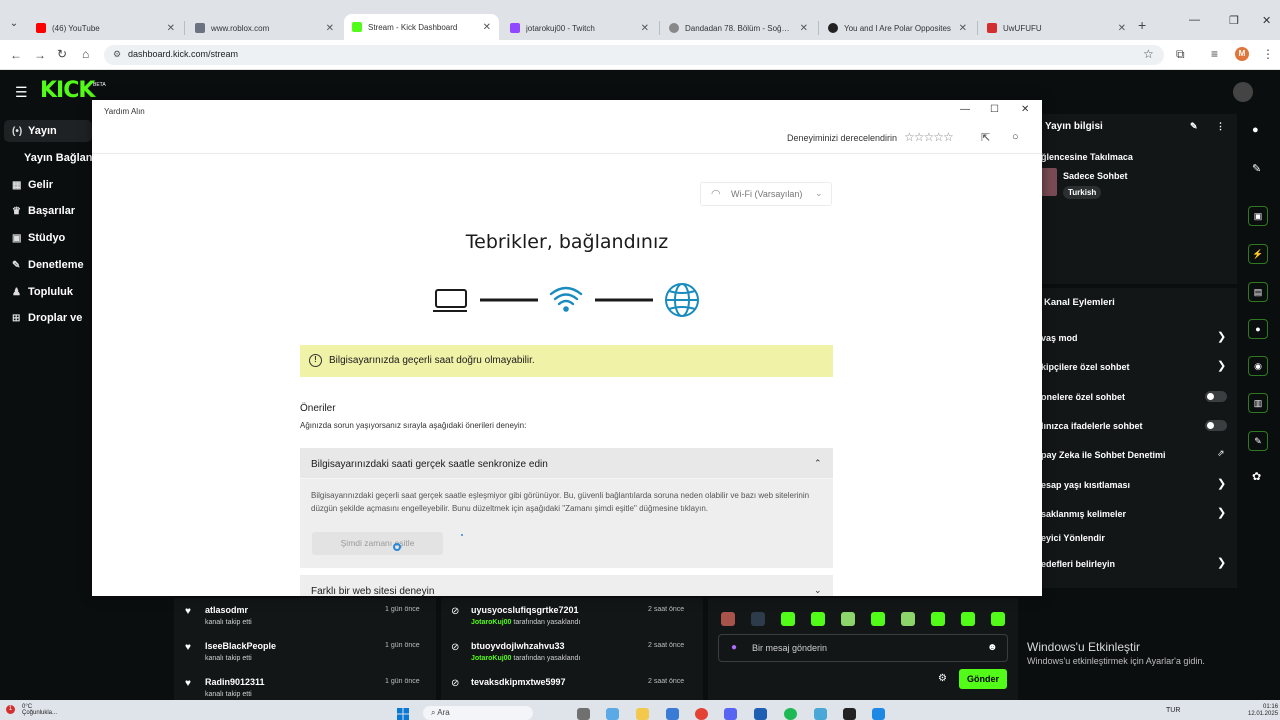 The image size is (1280, 720). Describe the element at coordinates (1242, 54) in the screenshot. I see `profile-avatar: M` at that location.